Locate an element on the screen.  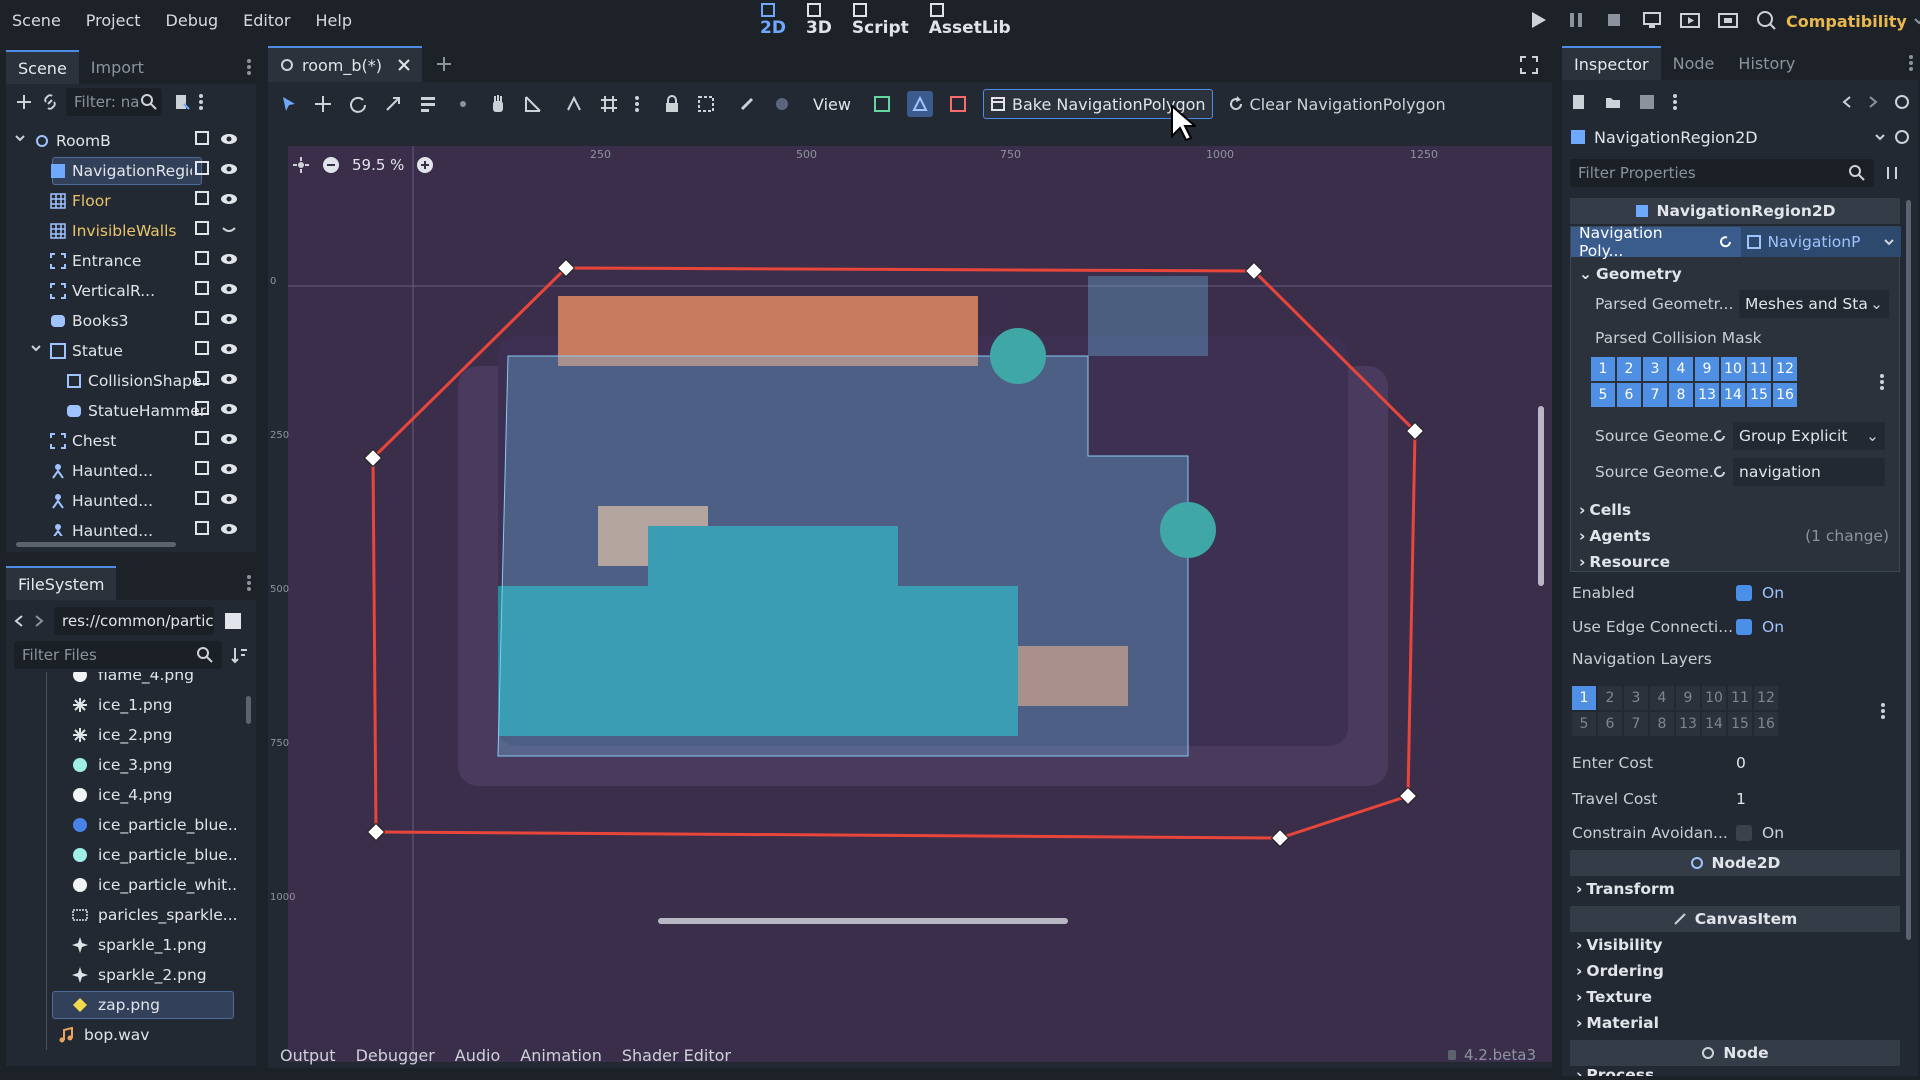
layer-bit: 12 is located at coordinates (1766, 698).